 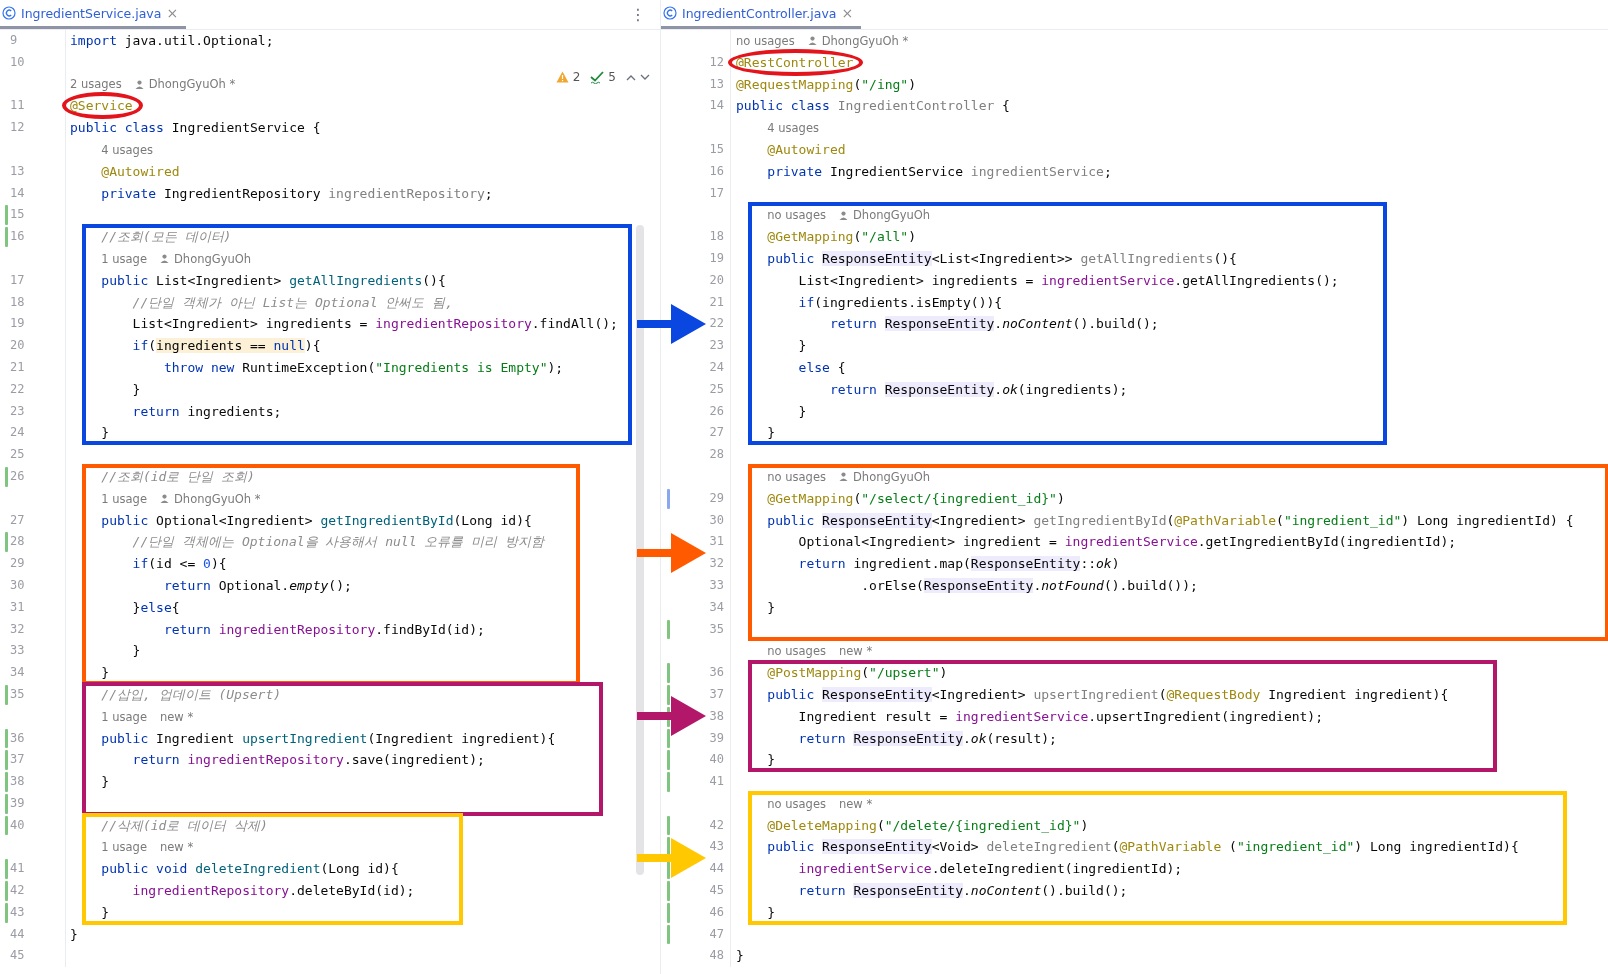 I want to click on line-number: 31, so click(x=716, y=542).